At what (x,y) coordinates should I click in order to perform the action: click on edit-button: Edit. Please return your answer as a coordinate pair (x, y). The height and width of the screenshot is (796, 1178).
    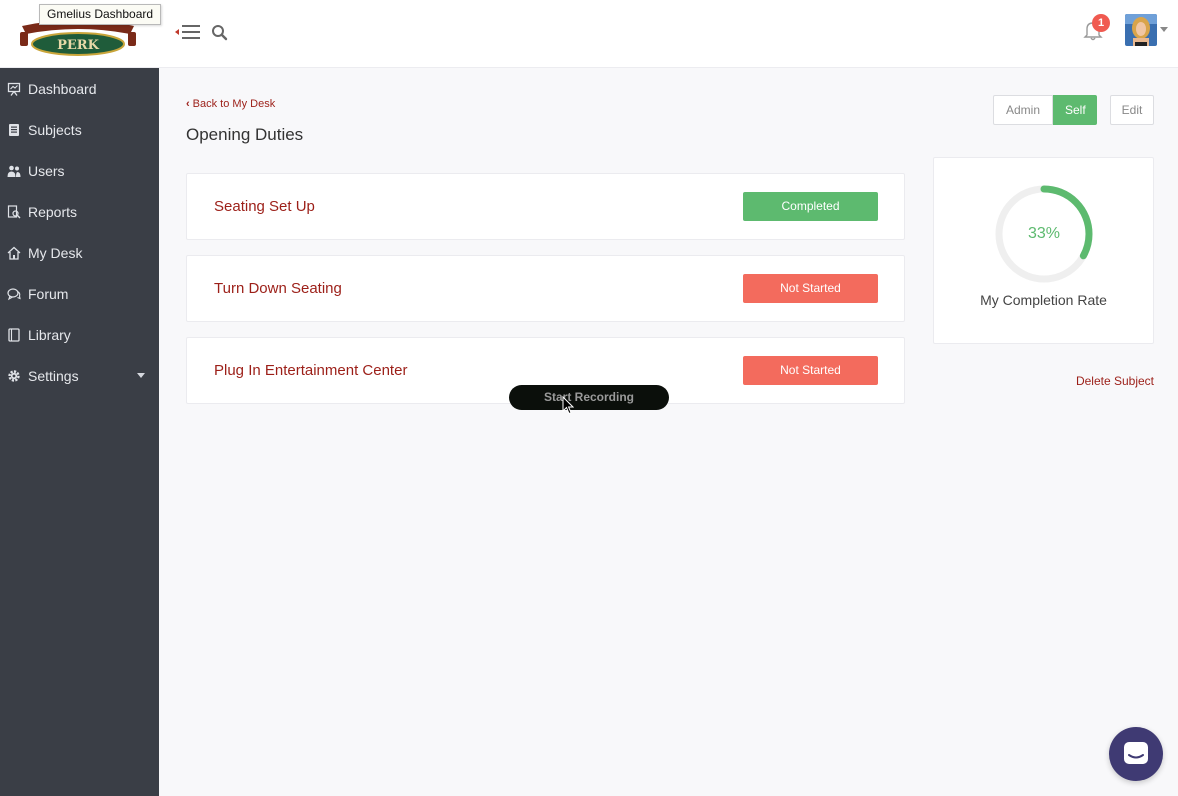
    Looking at the image, I should click on (1132, 110).